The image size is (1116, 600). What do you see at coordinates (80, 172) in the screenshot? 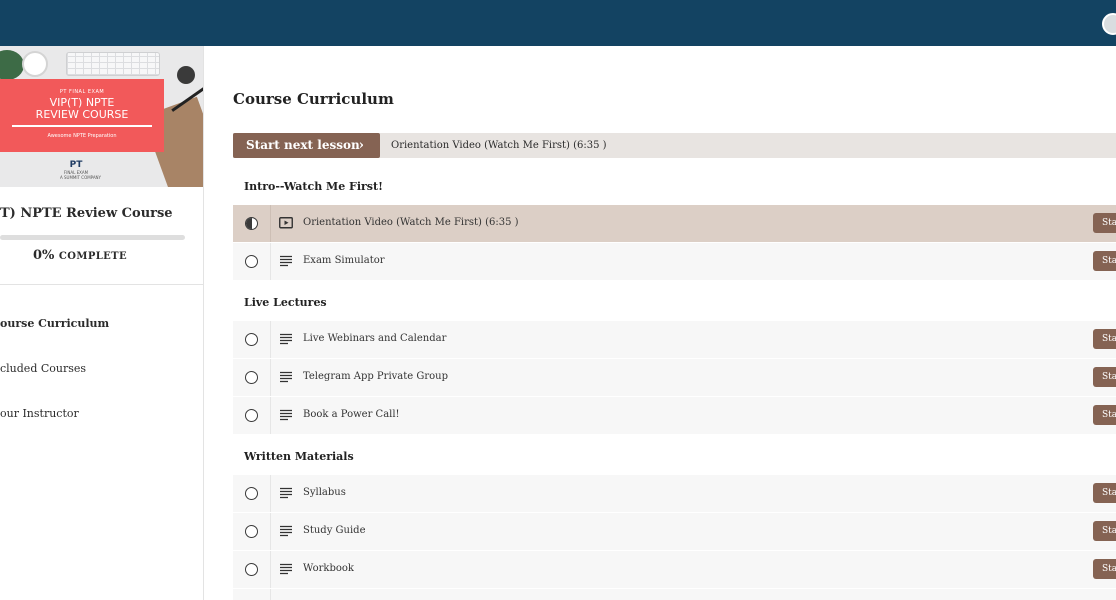
I see `brand-logo: PT FINAL EXAM A SUMMIT COMPANY` at bounding box center [80, 172].